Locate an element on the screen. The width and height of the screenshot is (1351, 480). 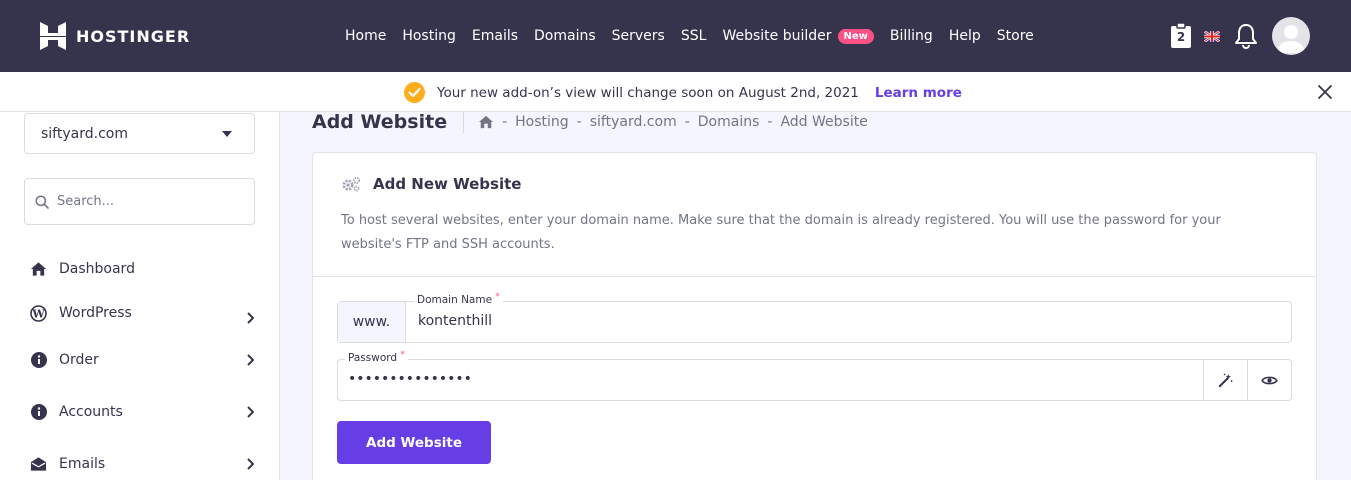
nav-ssl: SSL is located at coordinates (694, 36).